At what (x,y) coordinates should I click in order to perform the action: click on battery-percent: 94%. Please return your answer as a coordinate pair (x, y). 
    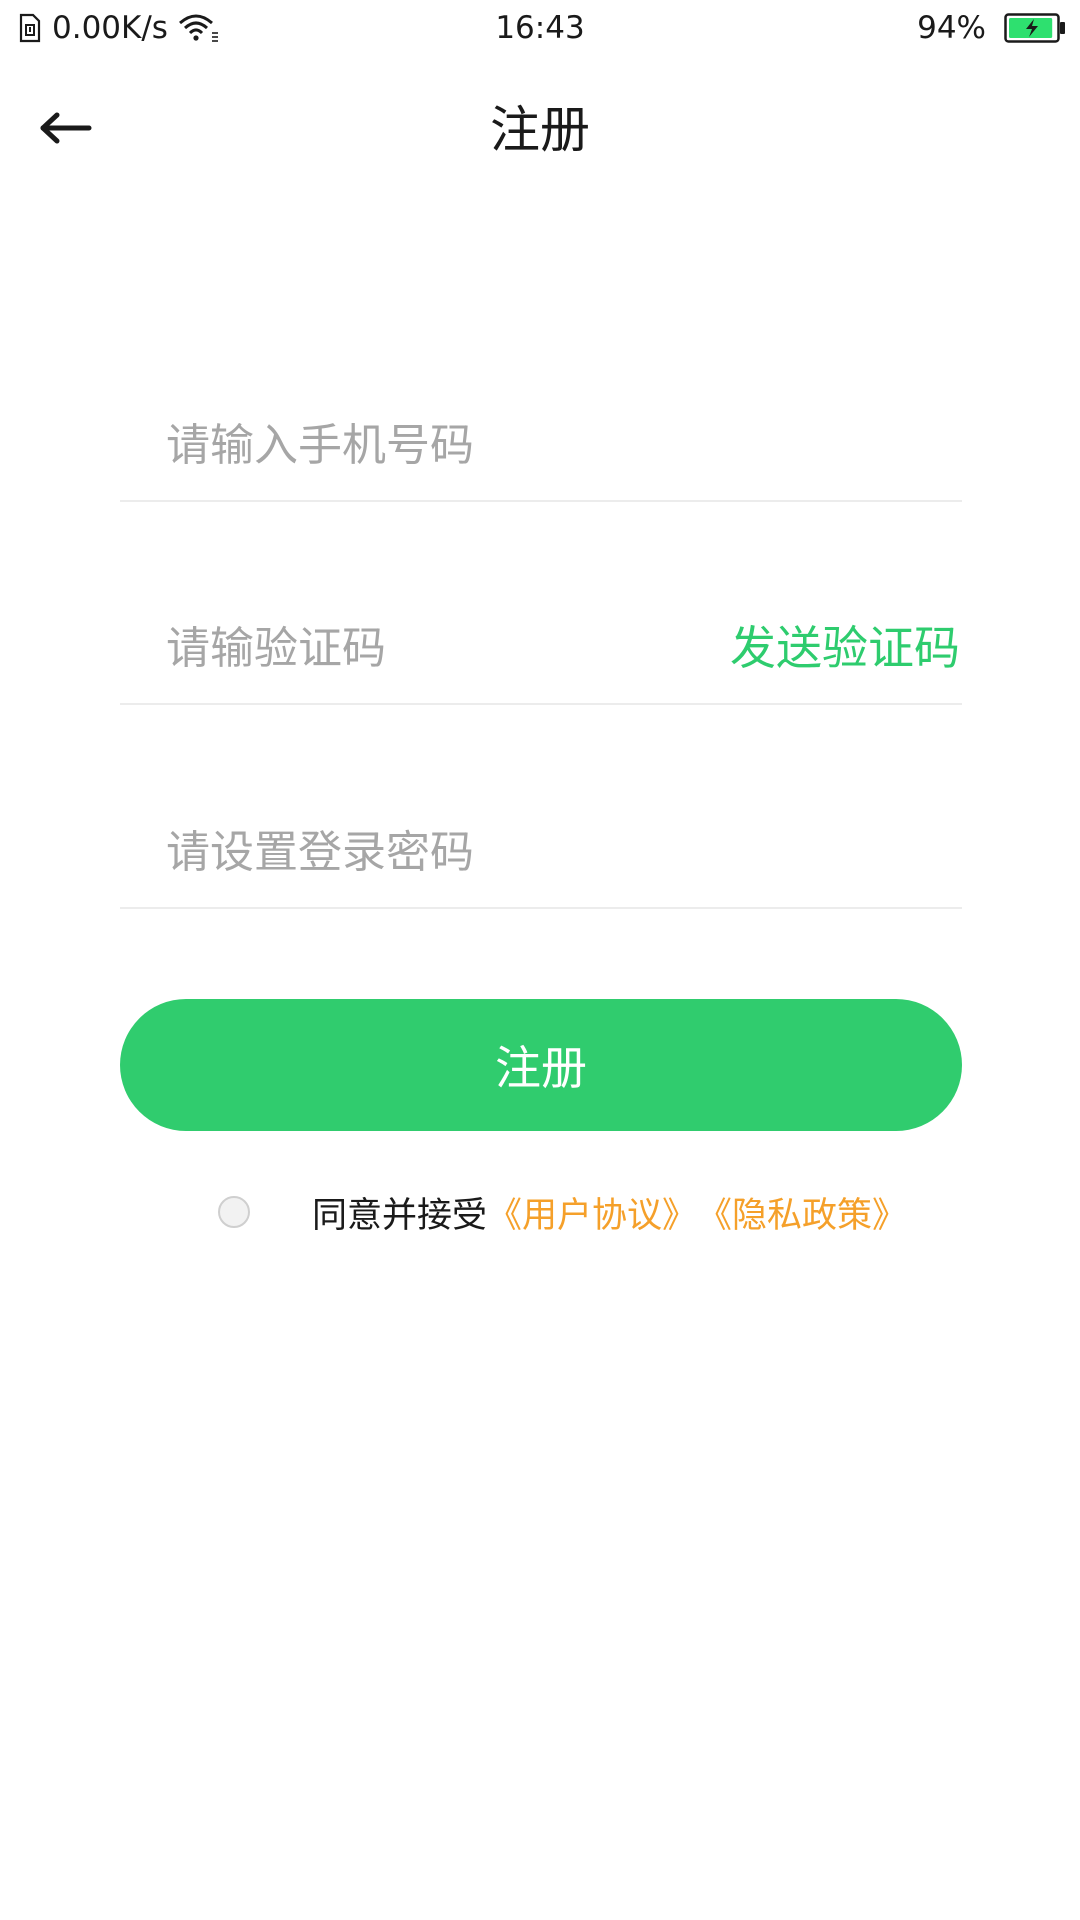
    Looking at the image, I should click on (951, 28).